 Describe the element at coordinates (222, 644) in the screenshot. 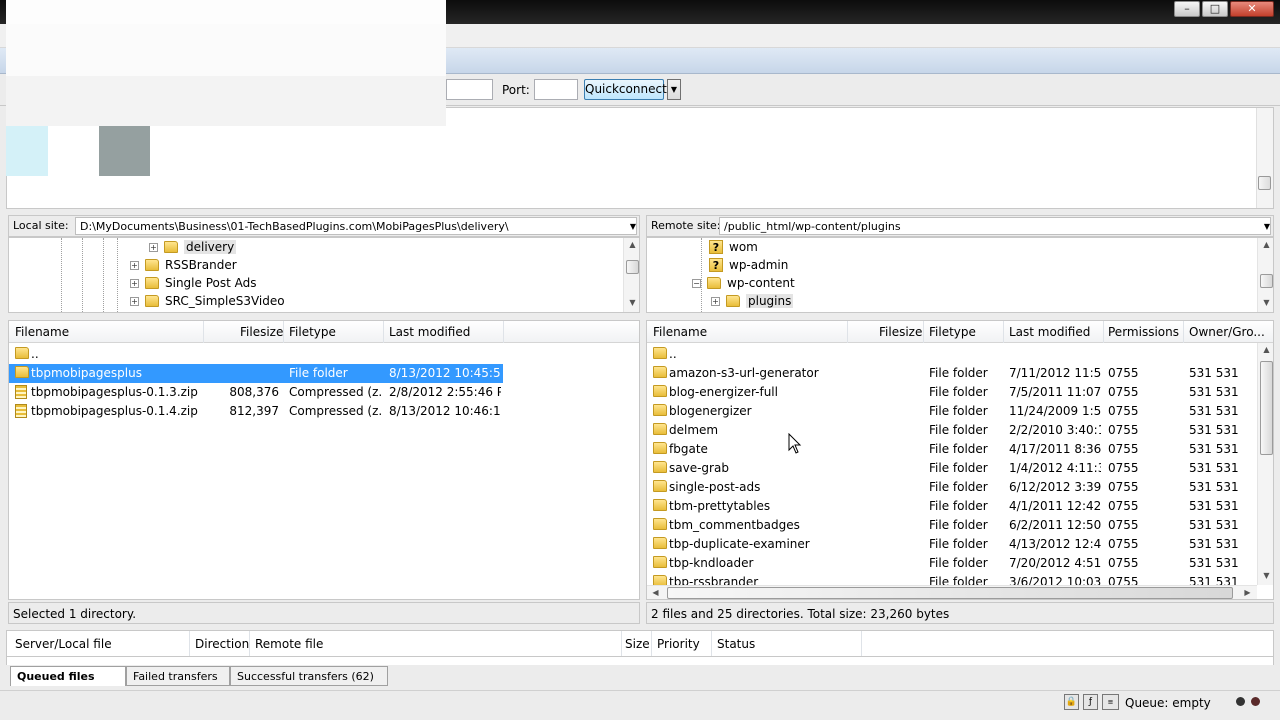

I see `queue-column-direction: Direction` at that location.